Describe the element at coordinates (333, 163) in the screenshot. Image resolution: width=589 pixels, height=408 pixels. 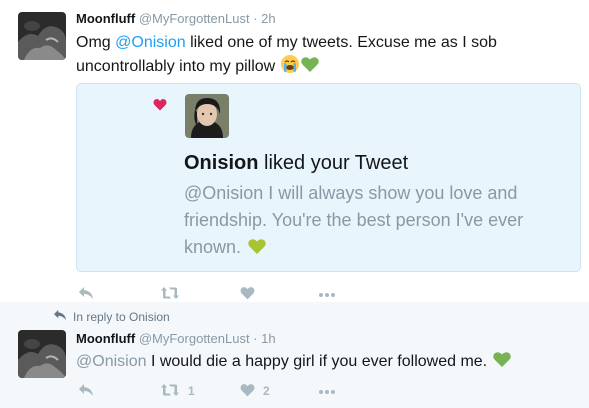
I see `notification-action: liked your Tweet` at that location.